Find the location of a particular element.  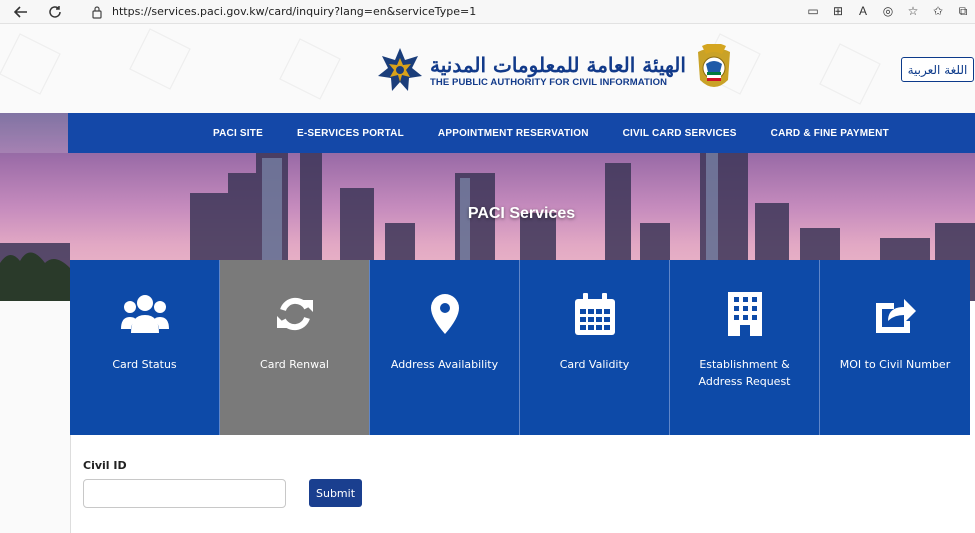

refresh-button is located at coordinates (55, 12).